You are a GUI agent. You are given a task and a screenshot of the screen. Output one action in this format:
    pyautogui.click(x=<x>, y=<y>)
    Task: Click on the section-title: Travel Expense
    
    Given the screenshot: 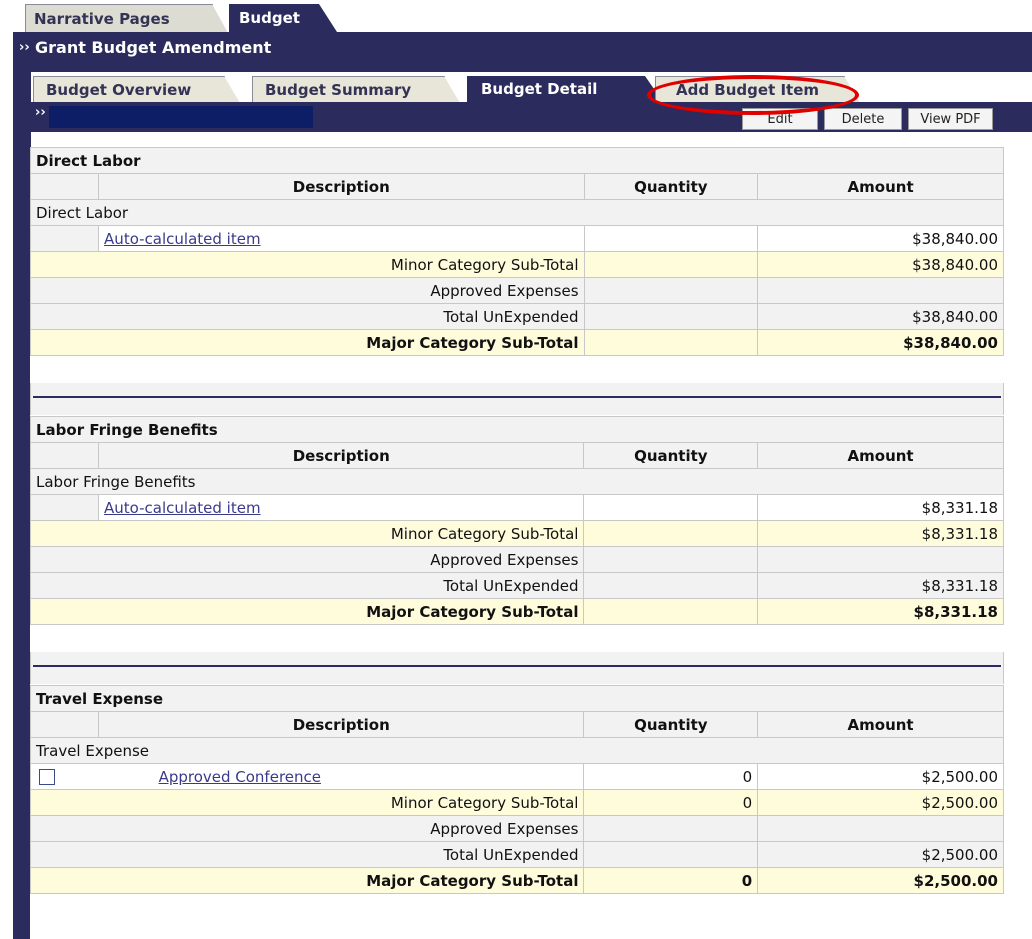 What is the action you would take?
    pyautogui.click(x=517, y=698)
    